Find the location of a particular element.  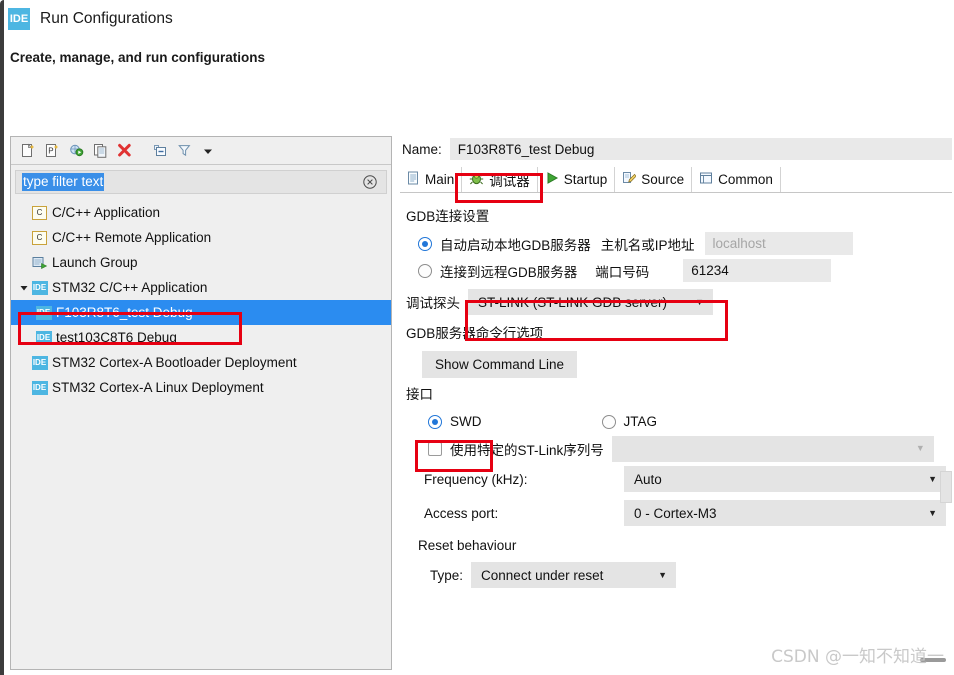

debug-probe-select: ST-LINK (ST-LINK GDB server) ▼ is located at coordinates (590, 302).